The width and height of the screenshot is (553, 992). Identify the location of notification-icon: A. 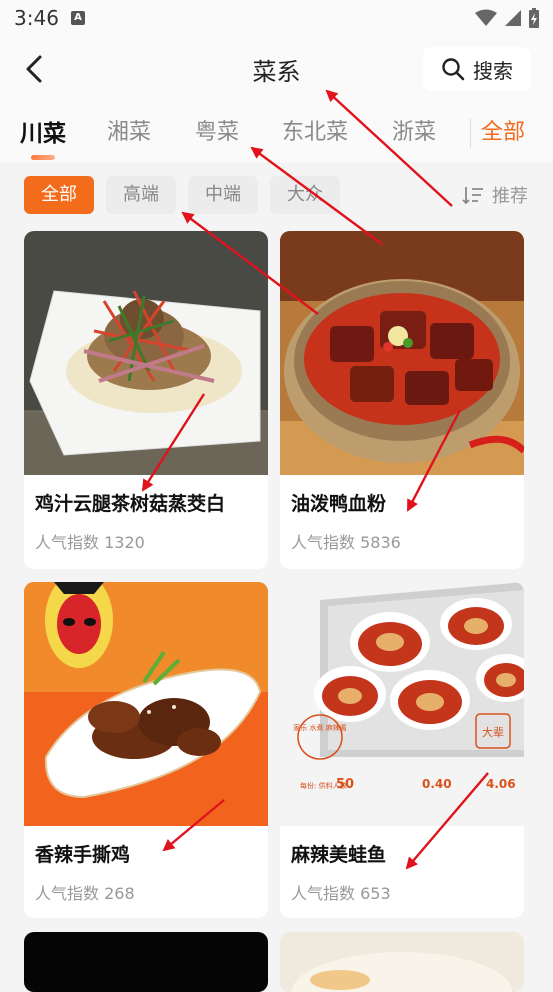
(78, 18).